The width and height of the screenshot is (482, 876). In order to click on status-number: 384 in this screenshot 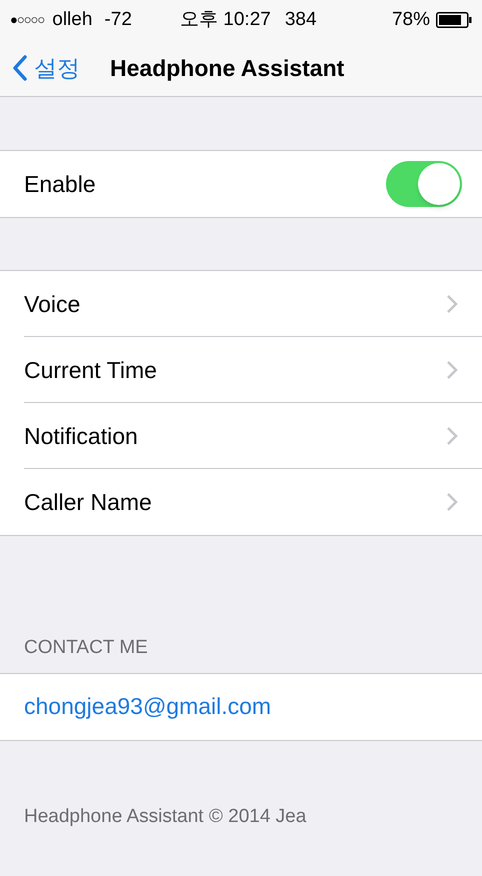, I will do `click(300, 20)`.